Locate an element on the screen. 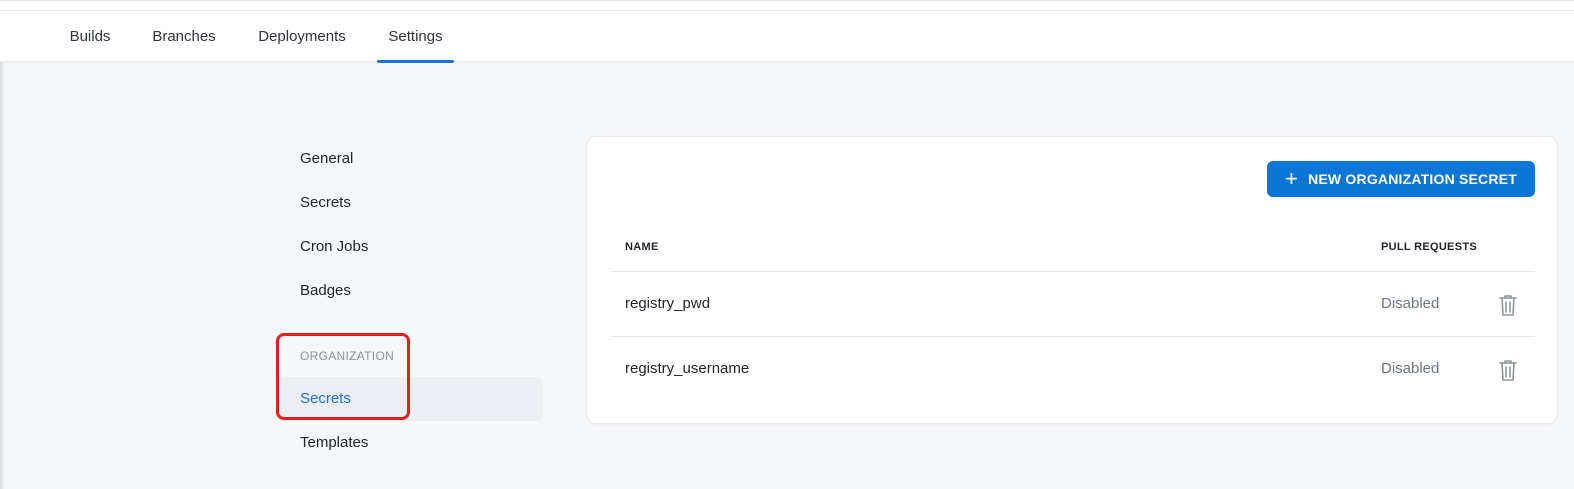 The width and height of the screenshot is (1574, 489). tab-label: Branches is located at coordinates (184, 36).